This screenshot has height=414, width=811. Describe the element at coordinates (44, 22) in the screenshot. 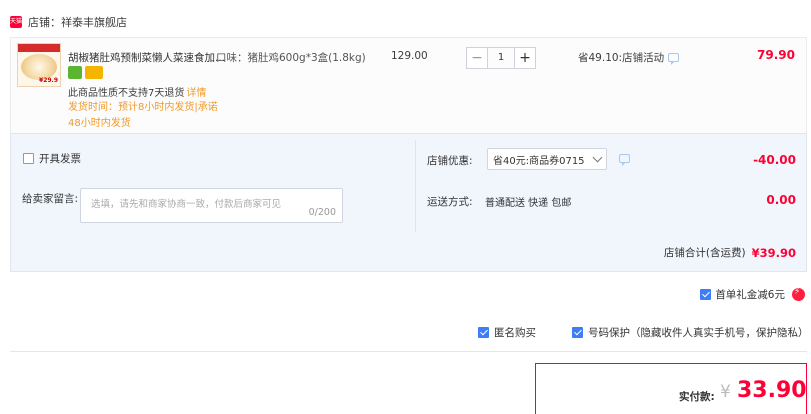

I see `shop-label: 店铺：` at that location.